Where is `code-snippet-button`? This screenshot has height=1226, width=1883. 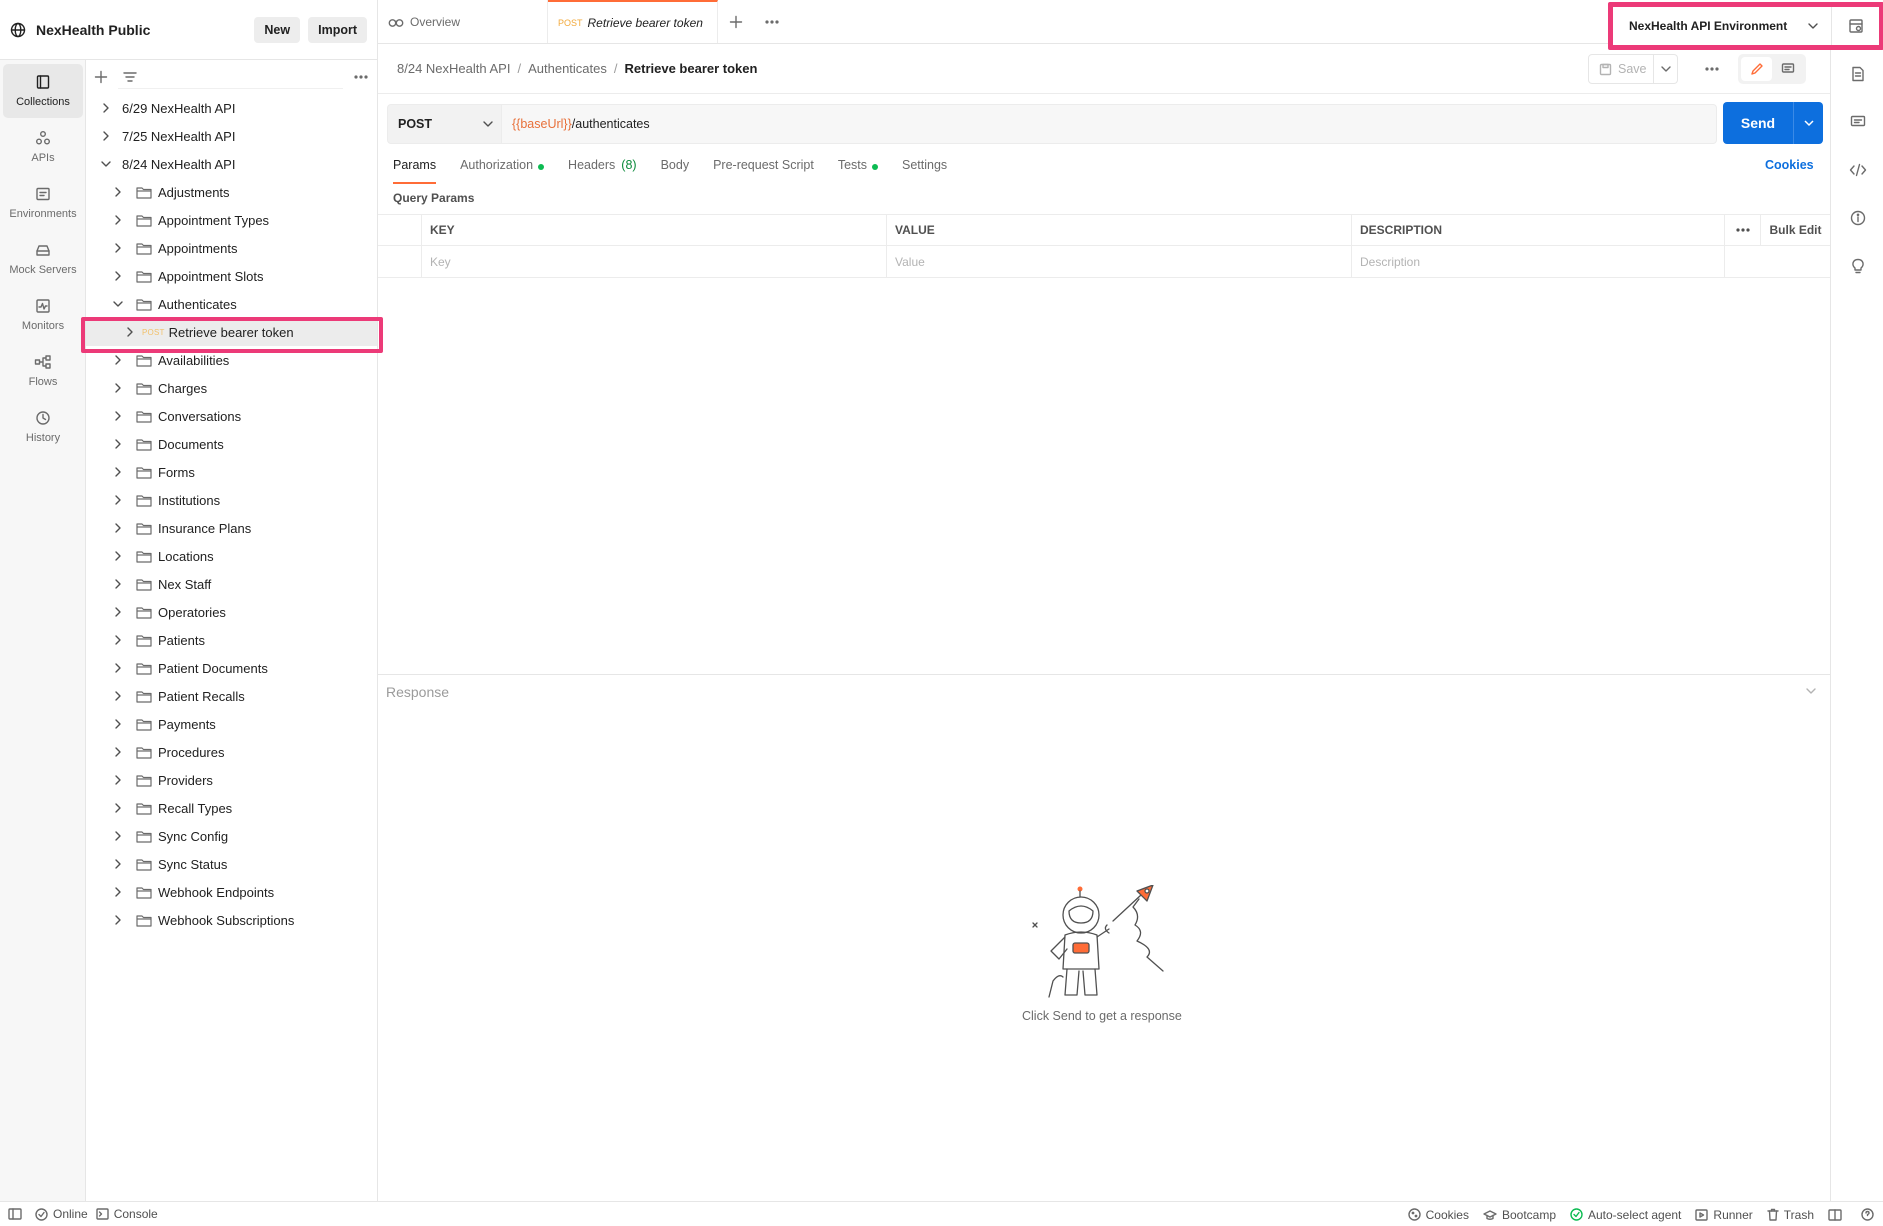
code-snippet-button is located at coordinates (1857, 170).